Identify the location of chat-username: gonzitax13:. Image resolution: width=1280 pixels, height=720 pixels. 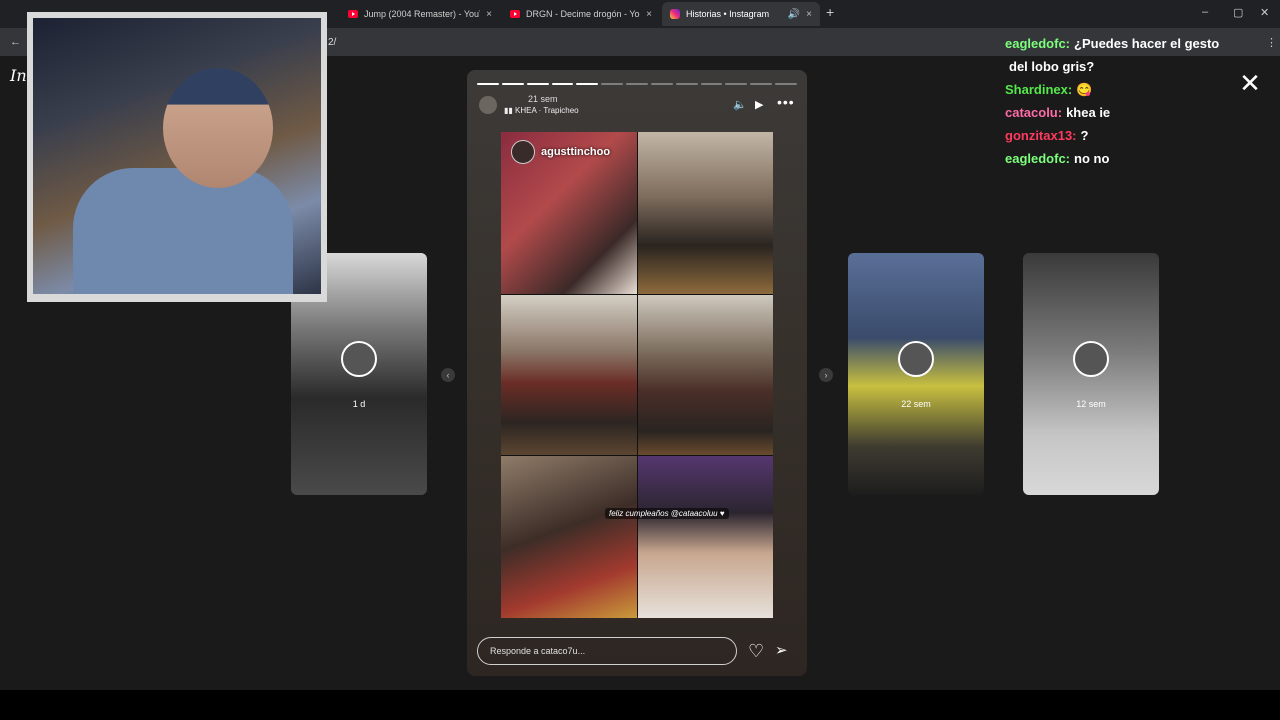
(1041, 135).